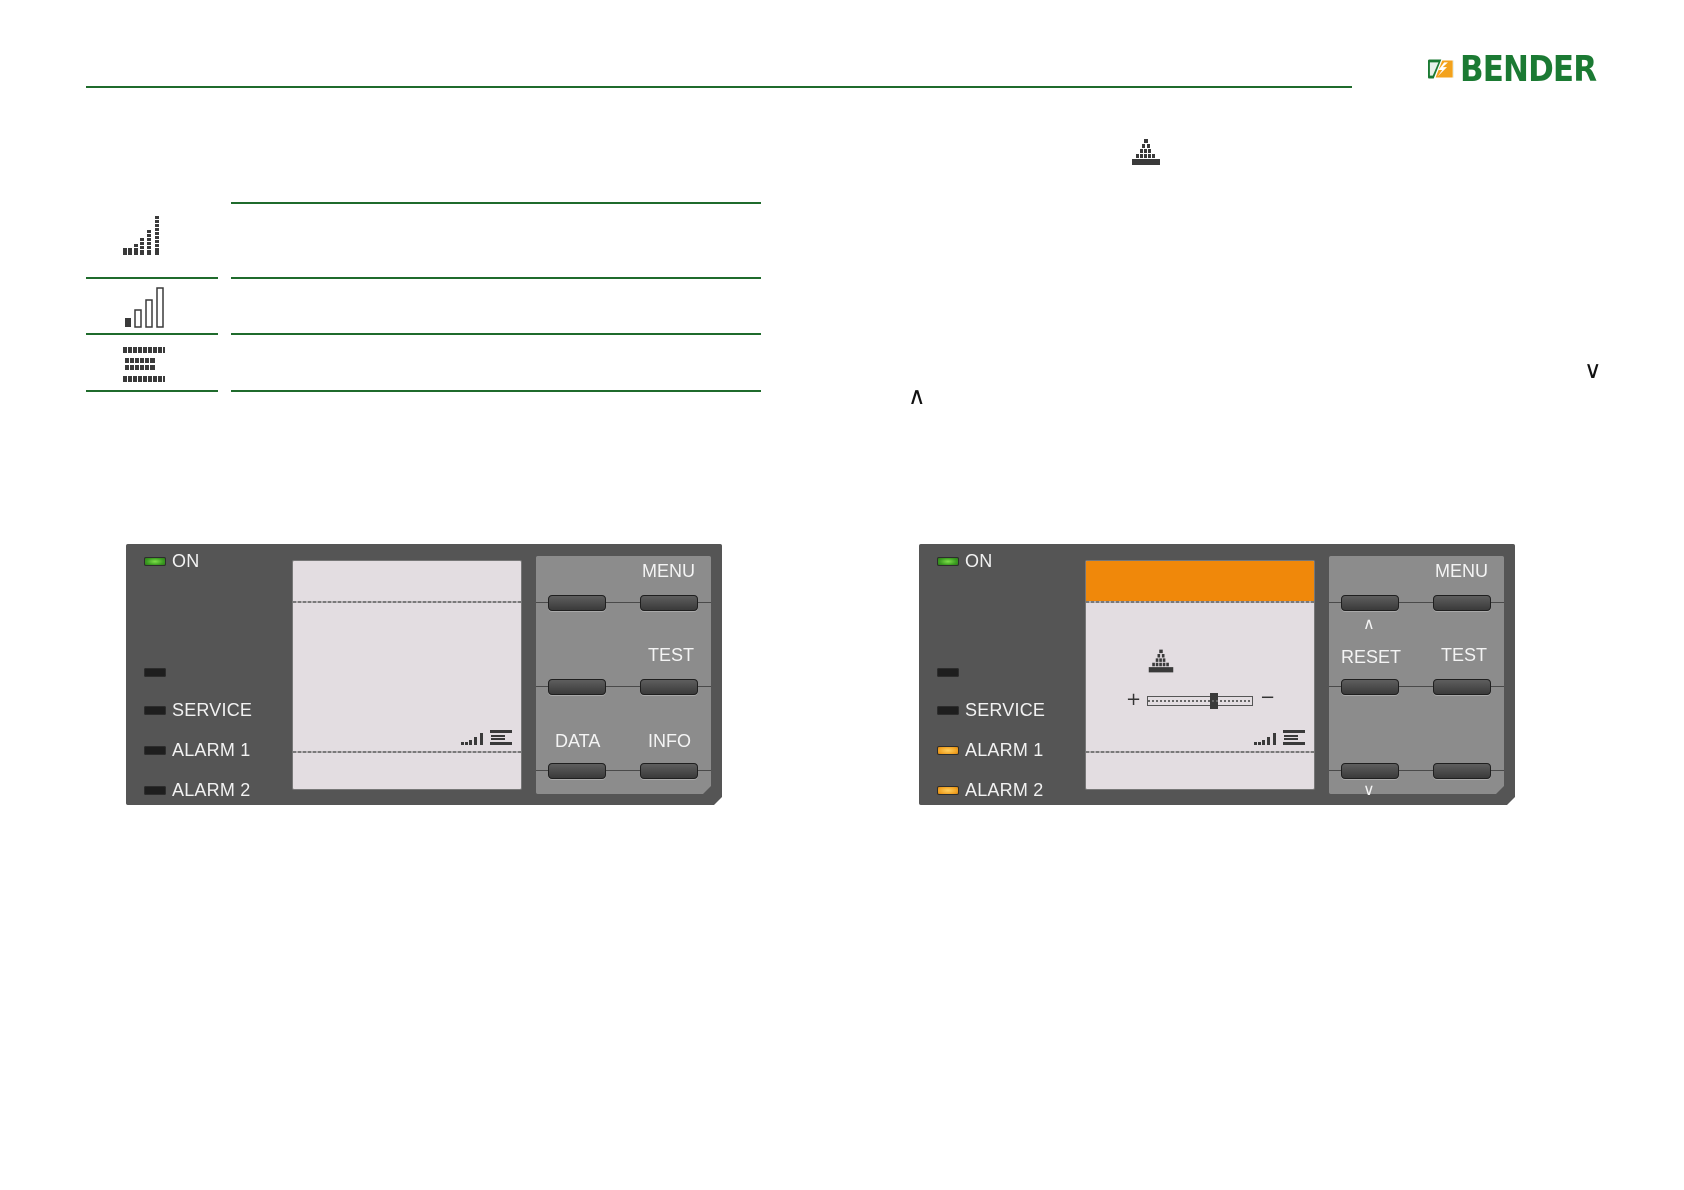 The width and height of the screenshot is (1684, 1190). What do you see at coordinates (577, 603) in the screenshot?
I see `key-top-left-button` at bounding box center [577, 603].